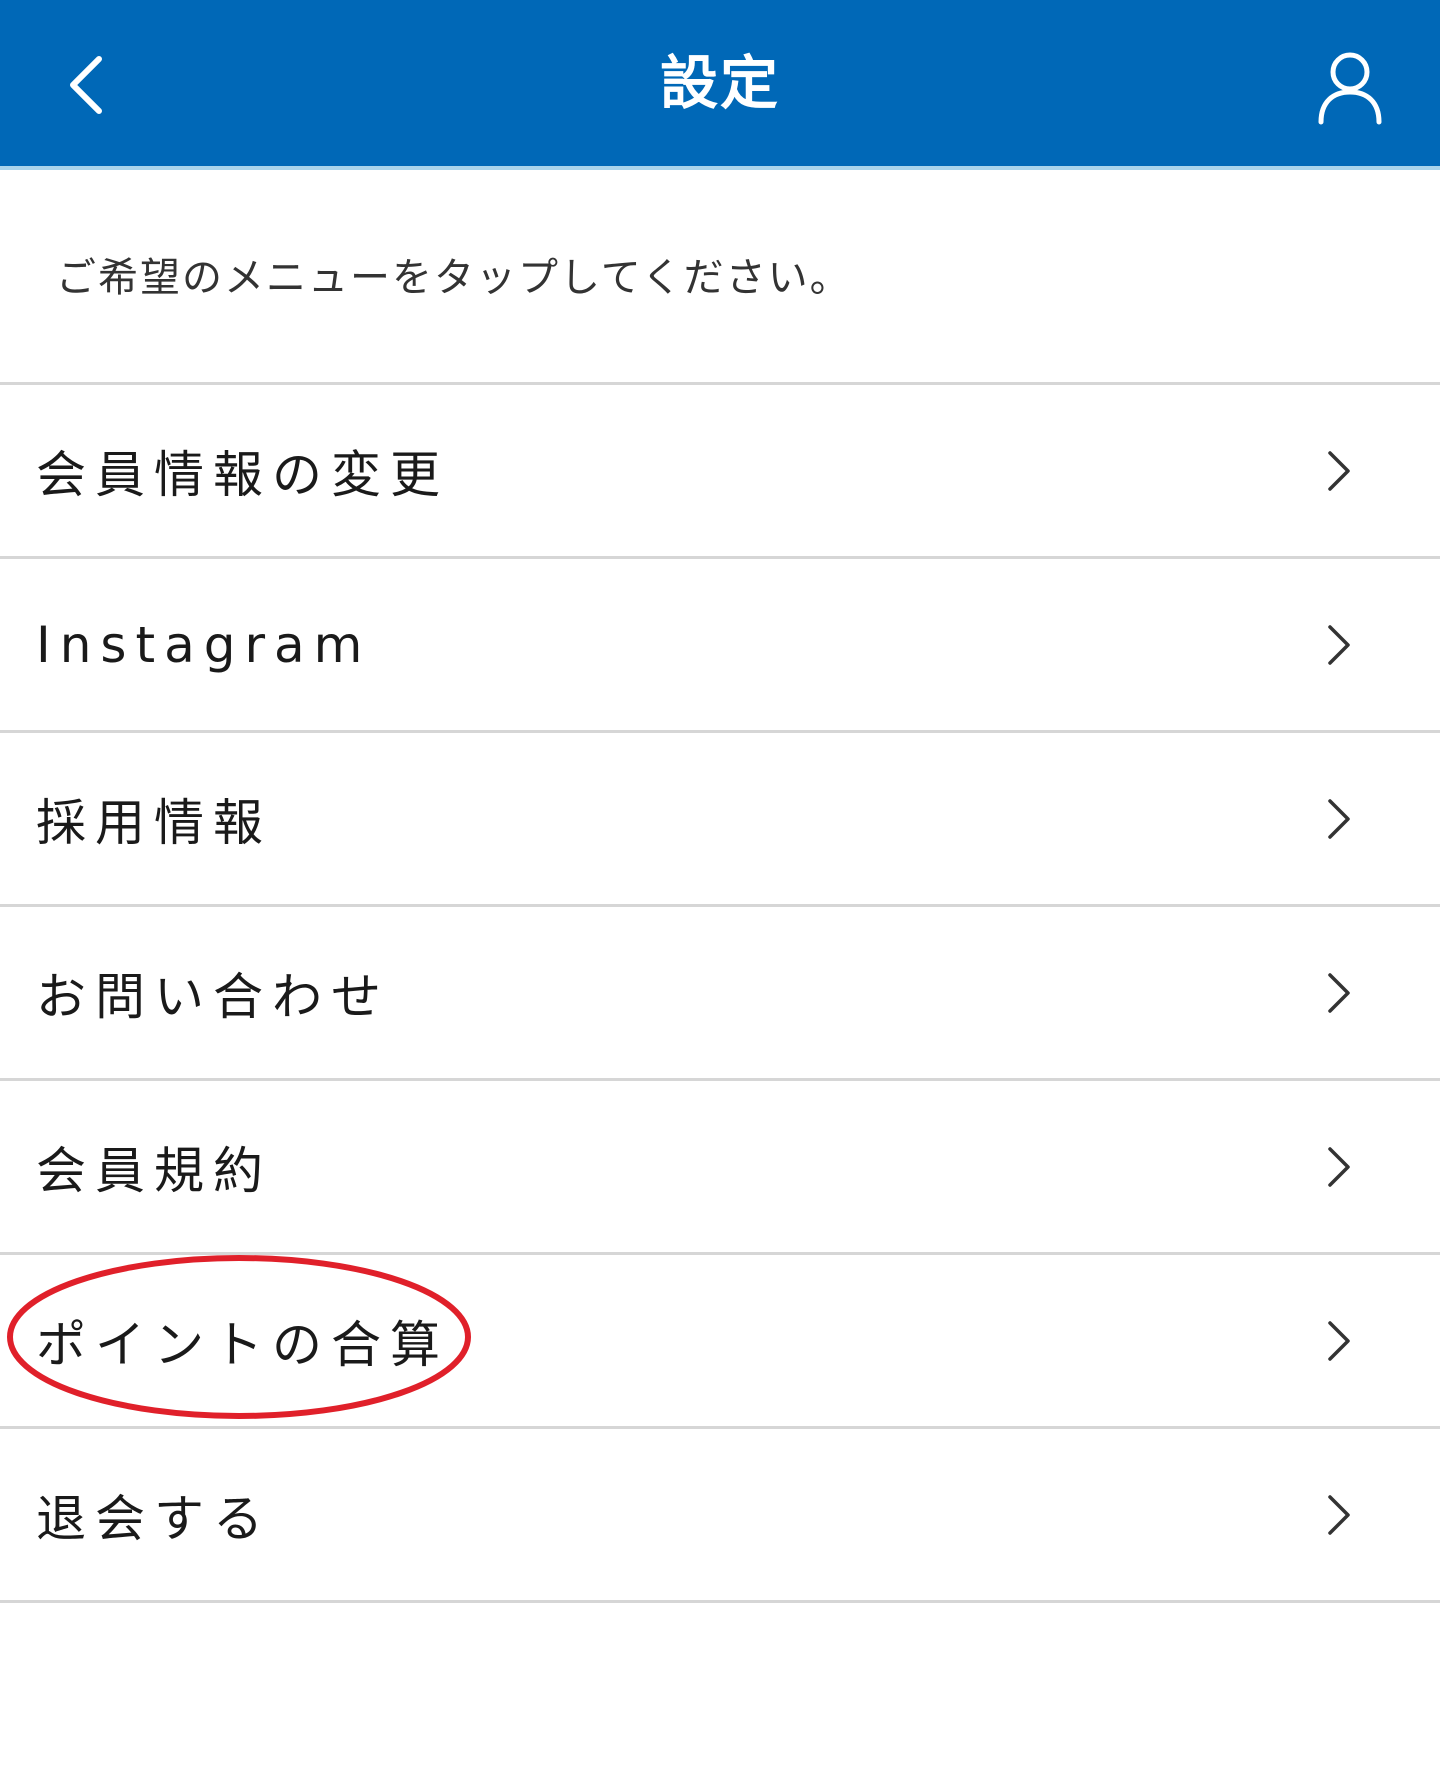  I want to click on user-icon, so click(1350, 88).